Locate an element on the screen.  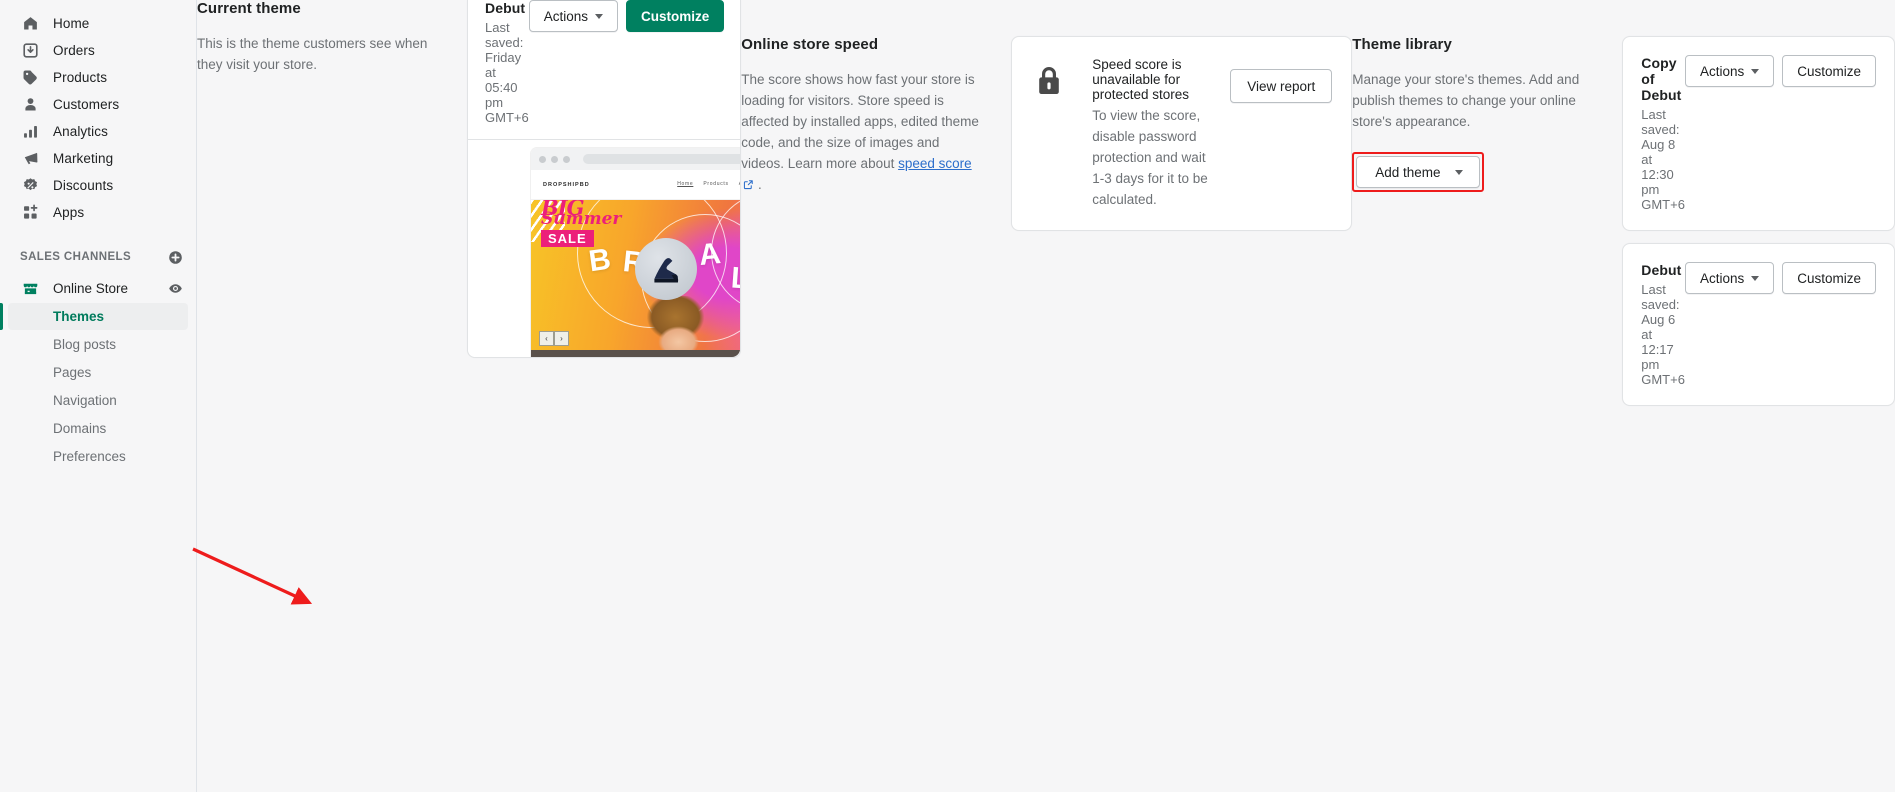
sidebar-item-label: Online Store is located at coordinates (91, 288).